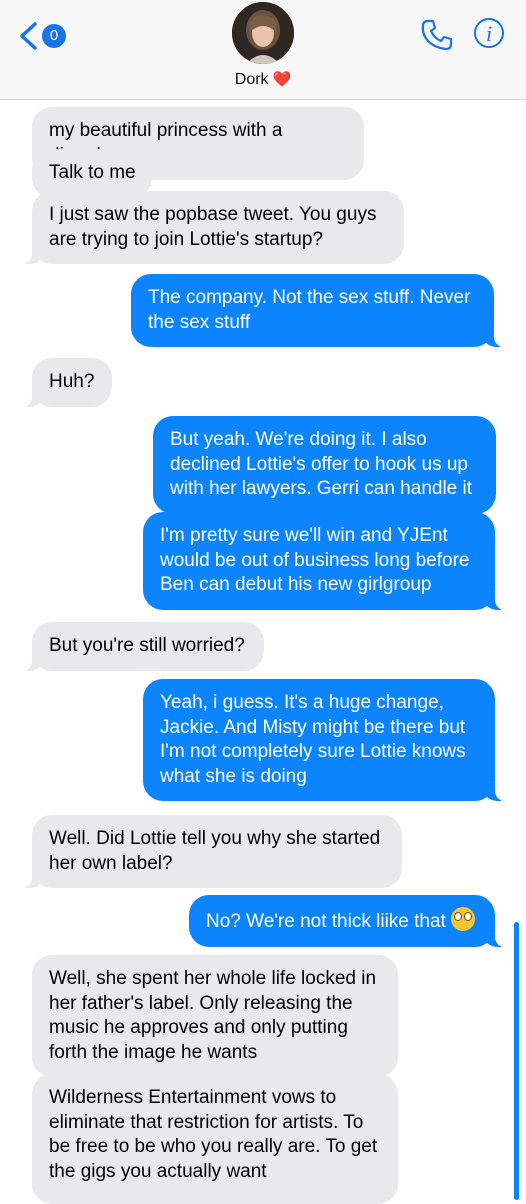 The width and height of the screenshot is (526, 1204). Describe the element at coordinates (516, 1061) in the screenshot. I see `scrollbar` at that location.